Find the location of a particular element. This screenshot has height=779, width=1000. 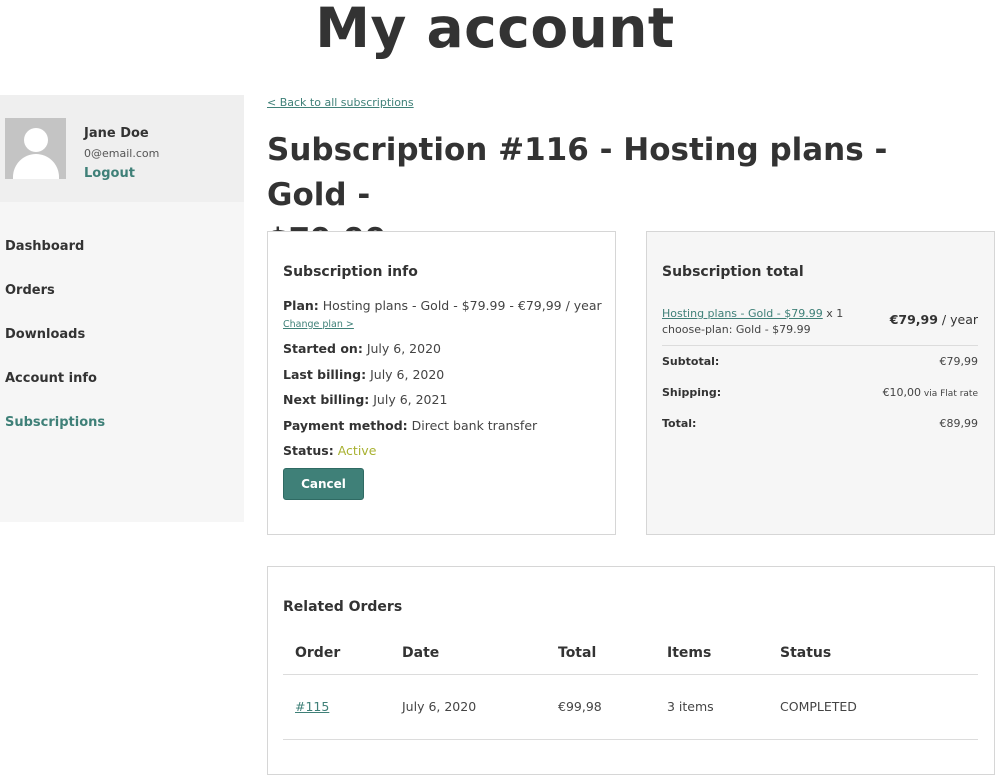

next-billing-label: Next billing: is located at coordinates (326, 399).